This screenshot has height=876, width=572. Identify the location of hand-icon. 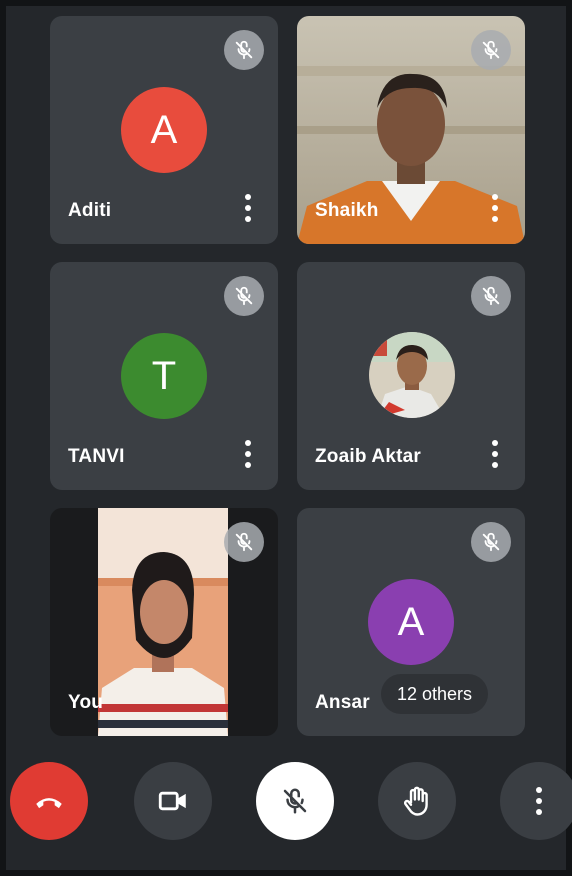
(415, 801).